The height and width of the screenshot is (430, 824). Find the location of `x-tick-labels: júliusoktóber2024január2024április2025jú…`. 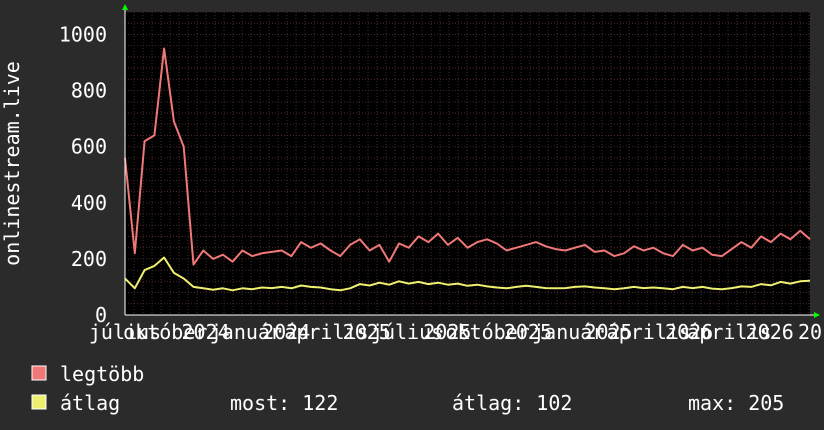

x-tick-labels: júliusoktóber2024január2024április2025jú… is located at coordinates (455, 332).